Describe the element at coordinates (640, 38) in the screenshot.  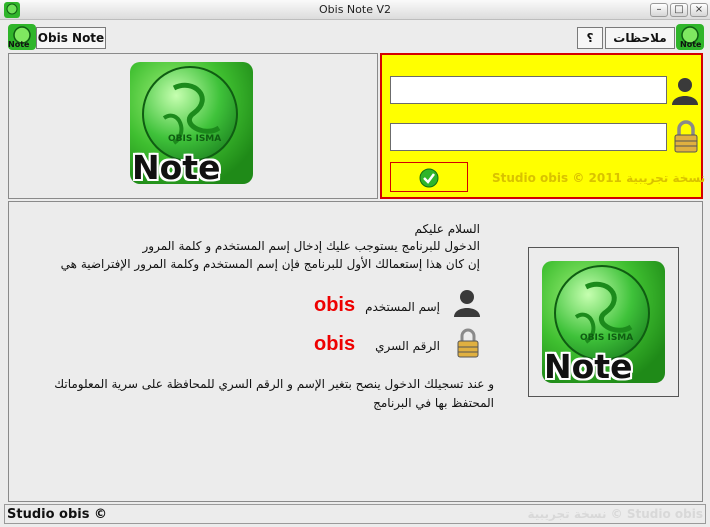
I see `notes-button: ملاحظات` at that location.